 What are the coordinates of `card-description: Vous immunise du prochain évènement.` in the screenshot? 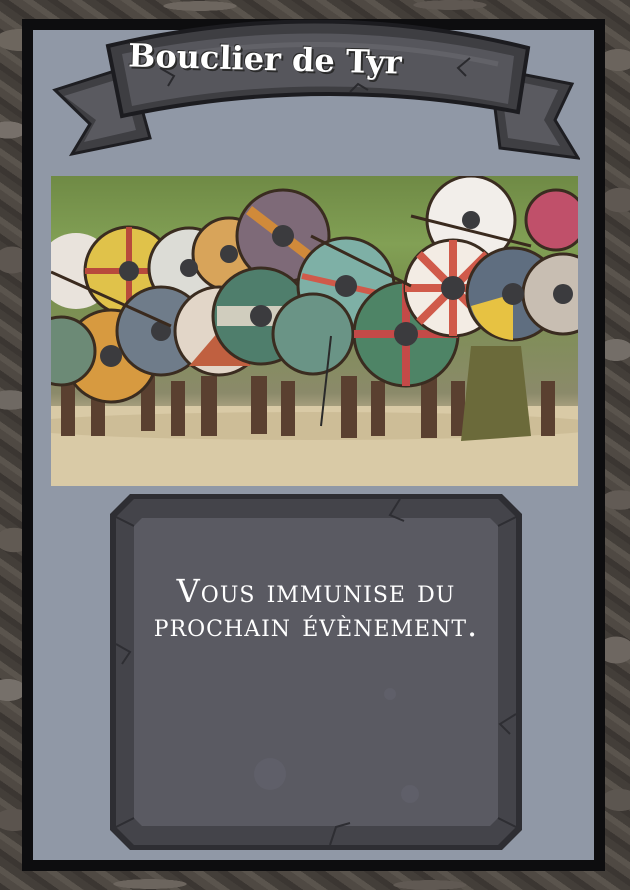 It's located at (316, 608).